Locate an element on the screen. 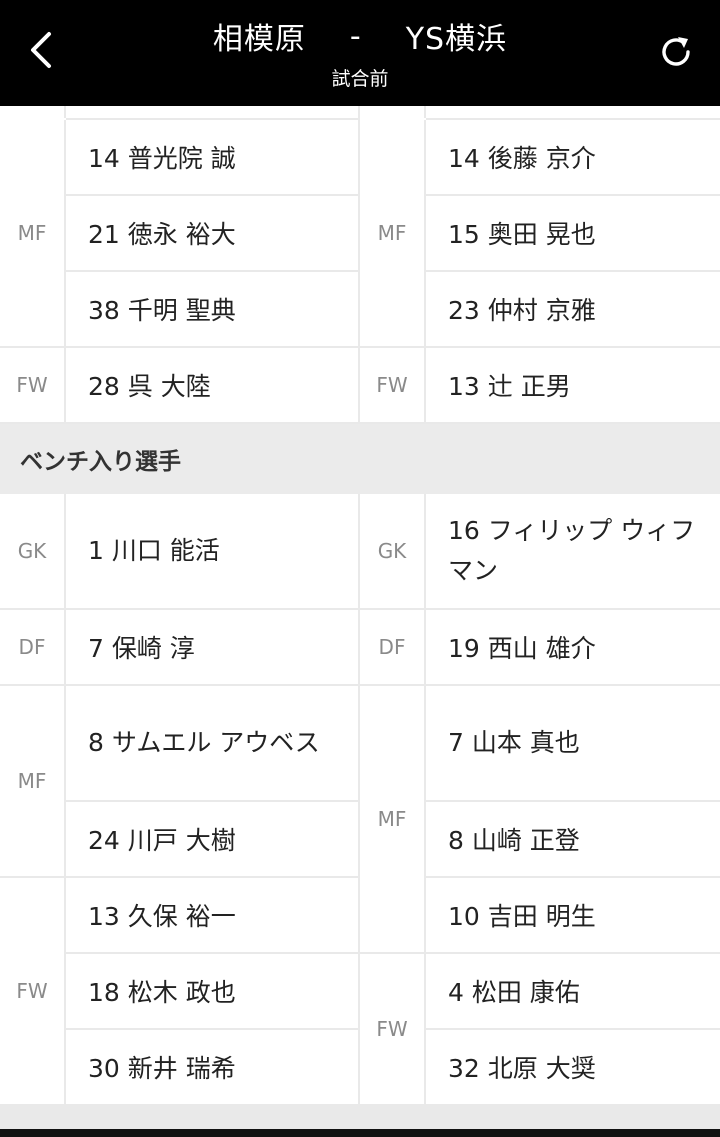 This screenshot has width=720, height=1137. player-name: 24 川戸 大樹 is located at coordinates (162, 840).